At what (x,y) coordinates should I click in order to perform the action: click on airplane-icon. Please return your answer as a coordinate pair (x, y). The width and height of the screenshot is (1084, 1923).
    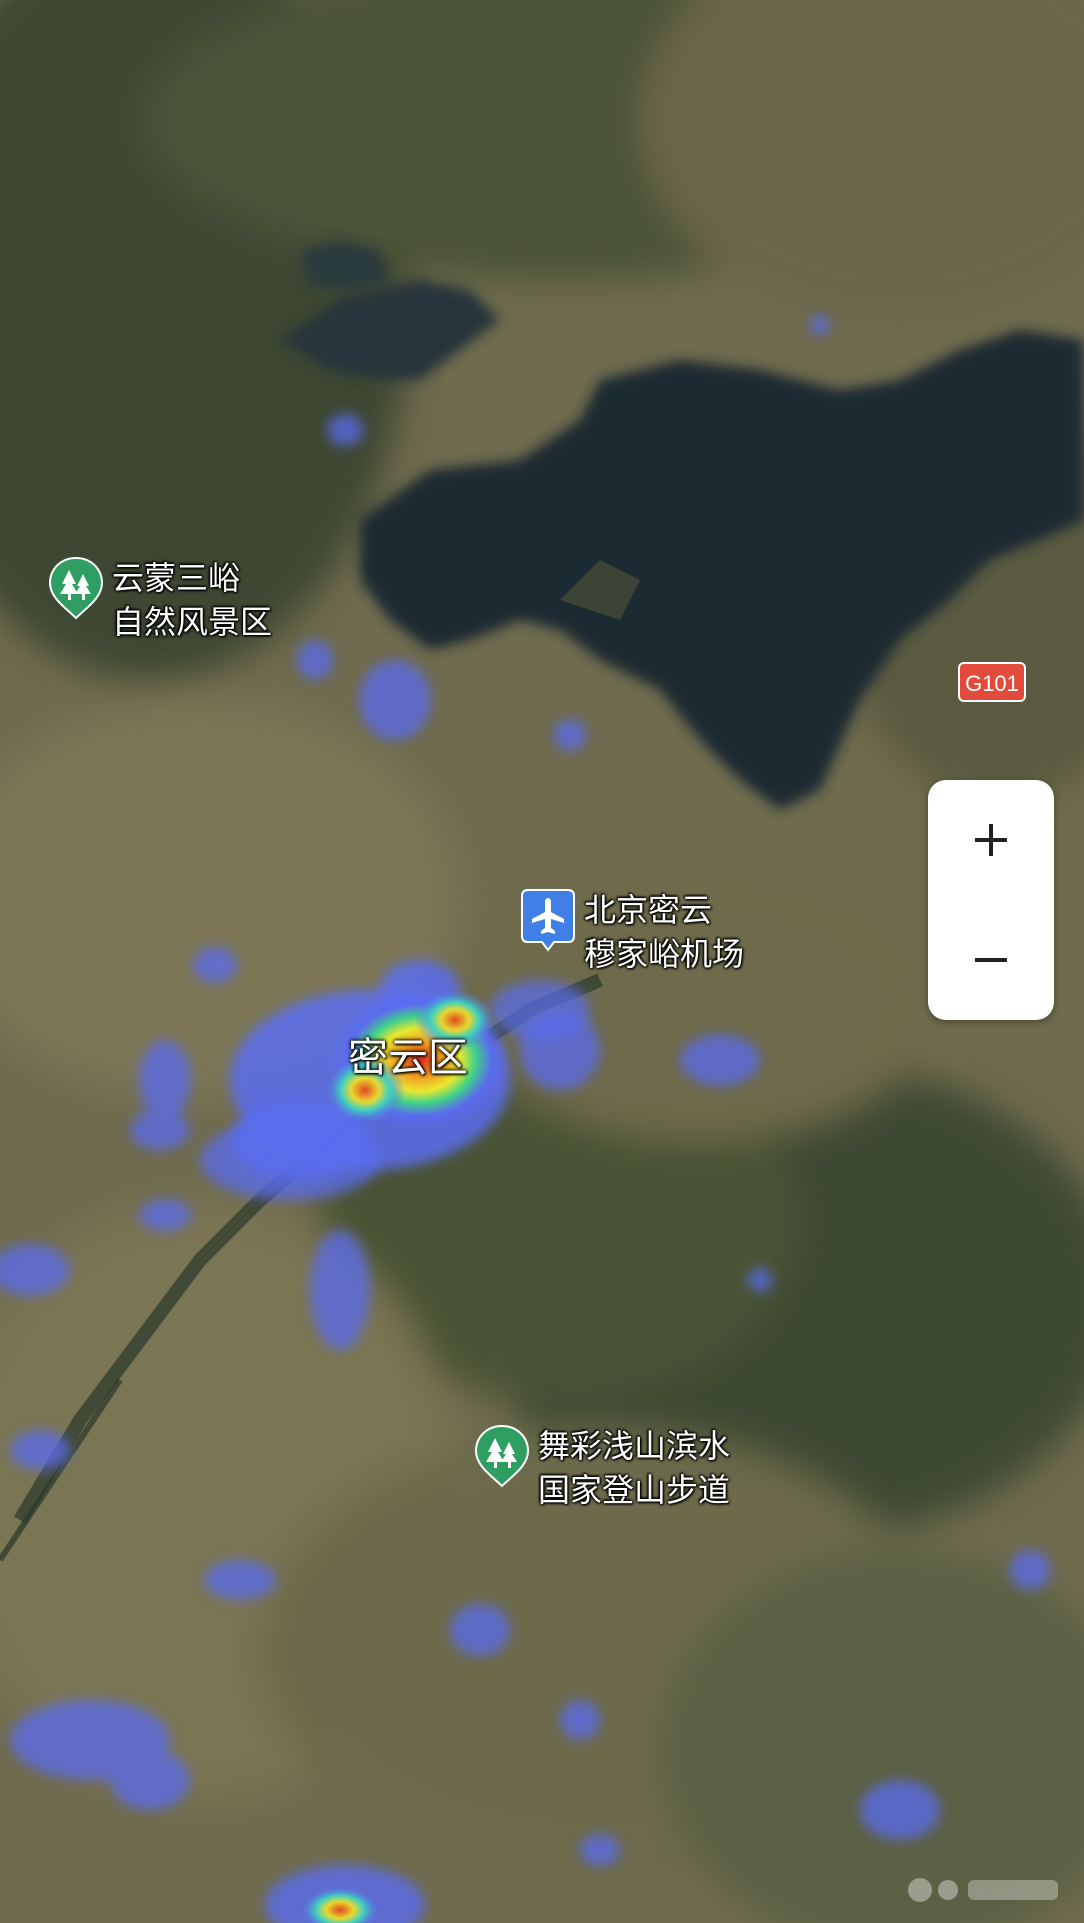
    Looking at the image, I should click on (548, 920).